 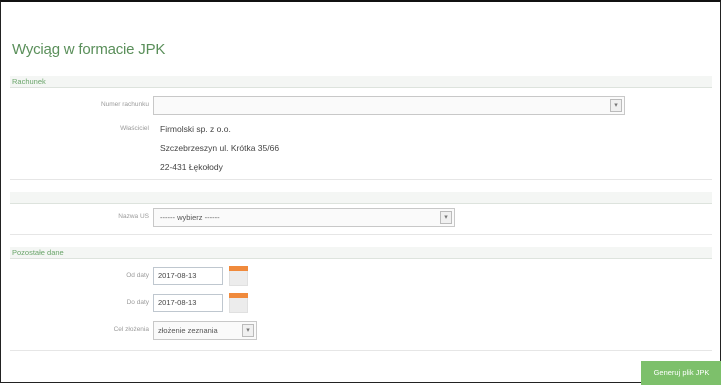 I want to click on purpose-value: złożenie zeznania, so click(x=188, y=330).